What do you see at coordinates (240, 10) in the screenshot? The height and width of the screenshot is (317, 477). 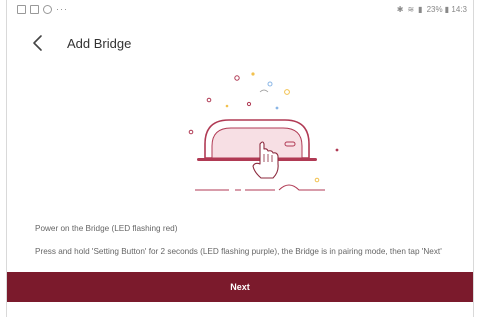 I see `status-bar: ··· ✱ ≋ ▮ 23% ▮ 14:3` at bounding box center [240, 10].